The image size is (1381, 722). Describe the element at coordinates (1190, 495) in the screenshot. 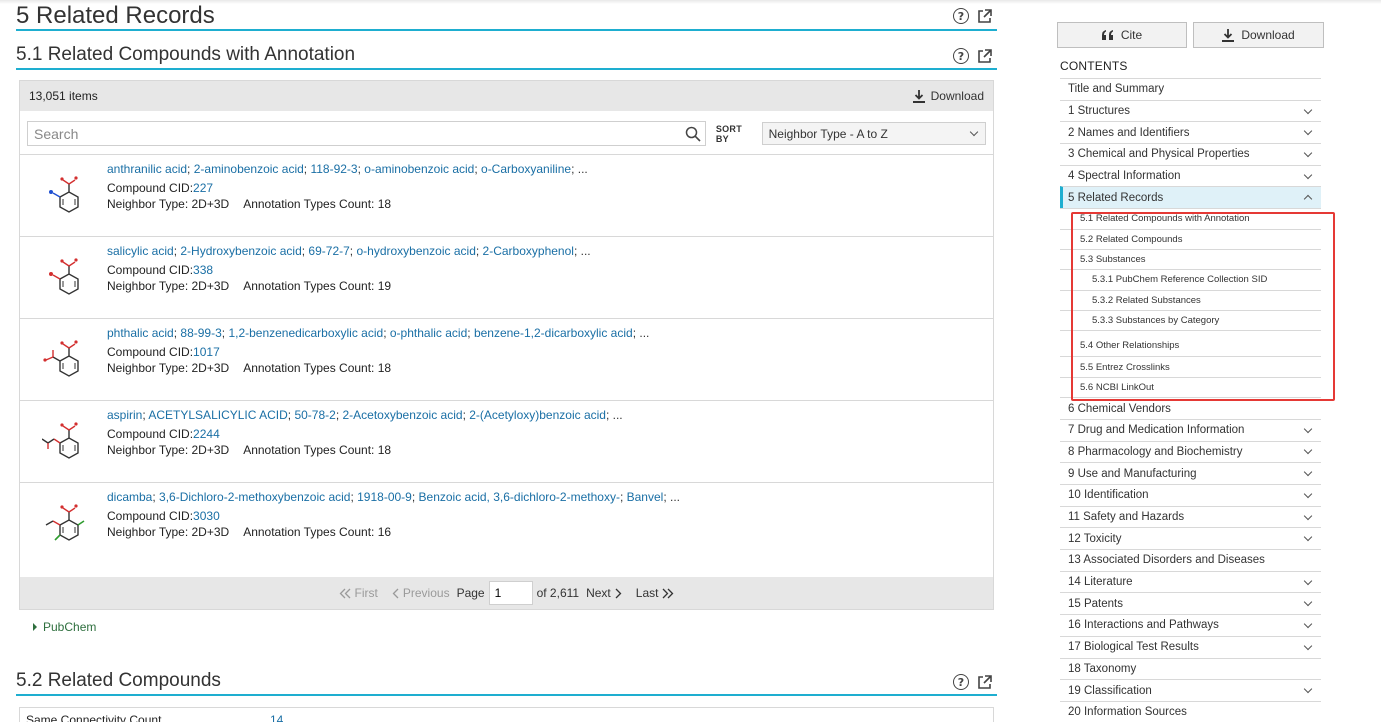

I see `toc-item: 10 Identification` at that location.